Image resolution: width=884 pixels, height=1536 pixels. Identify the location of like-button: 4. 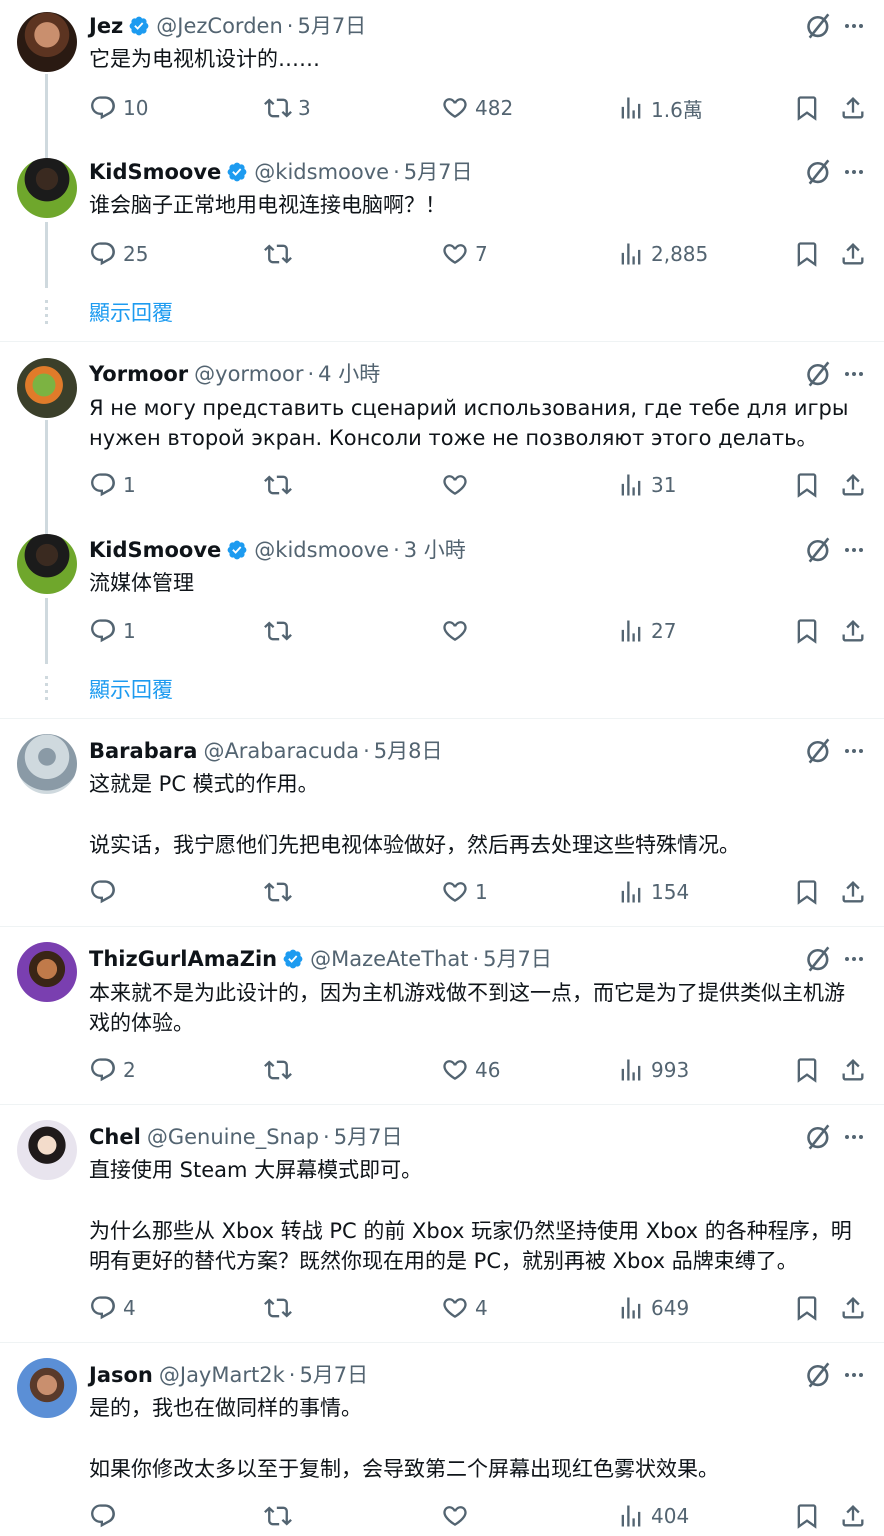
(464, 1308).